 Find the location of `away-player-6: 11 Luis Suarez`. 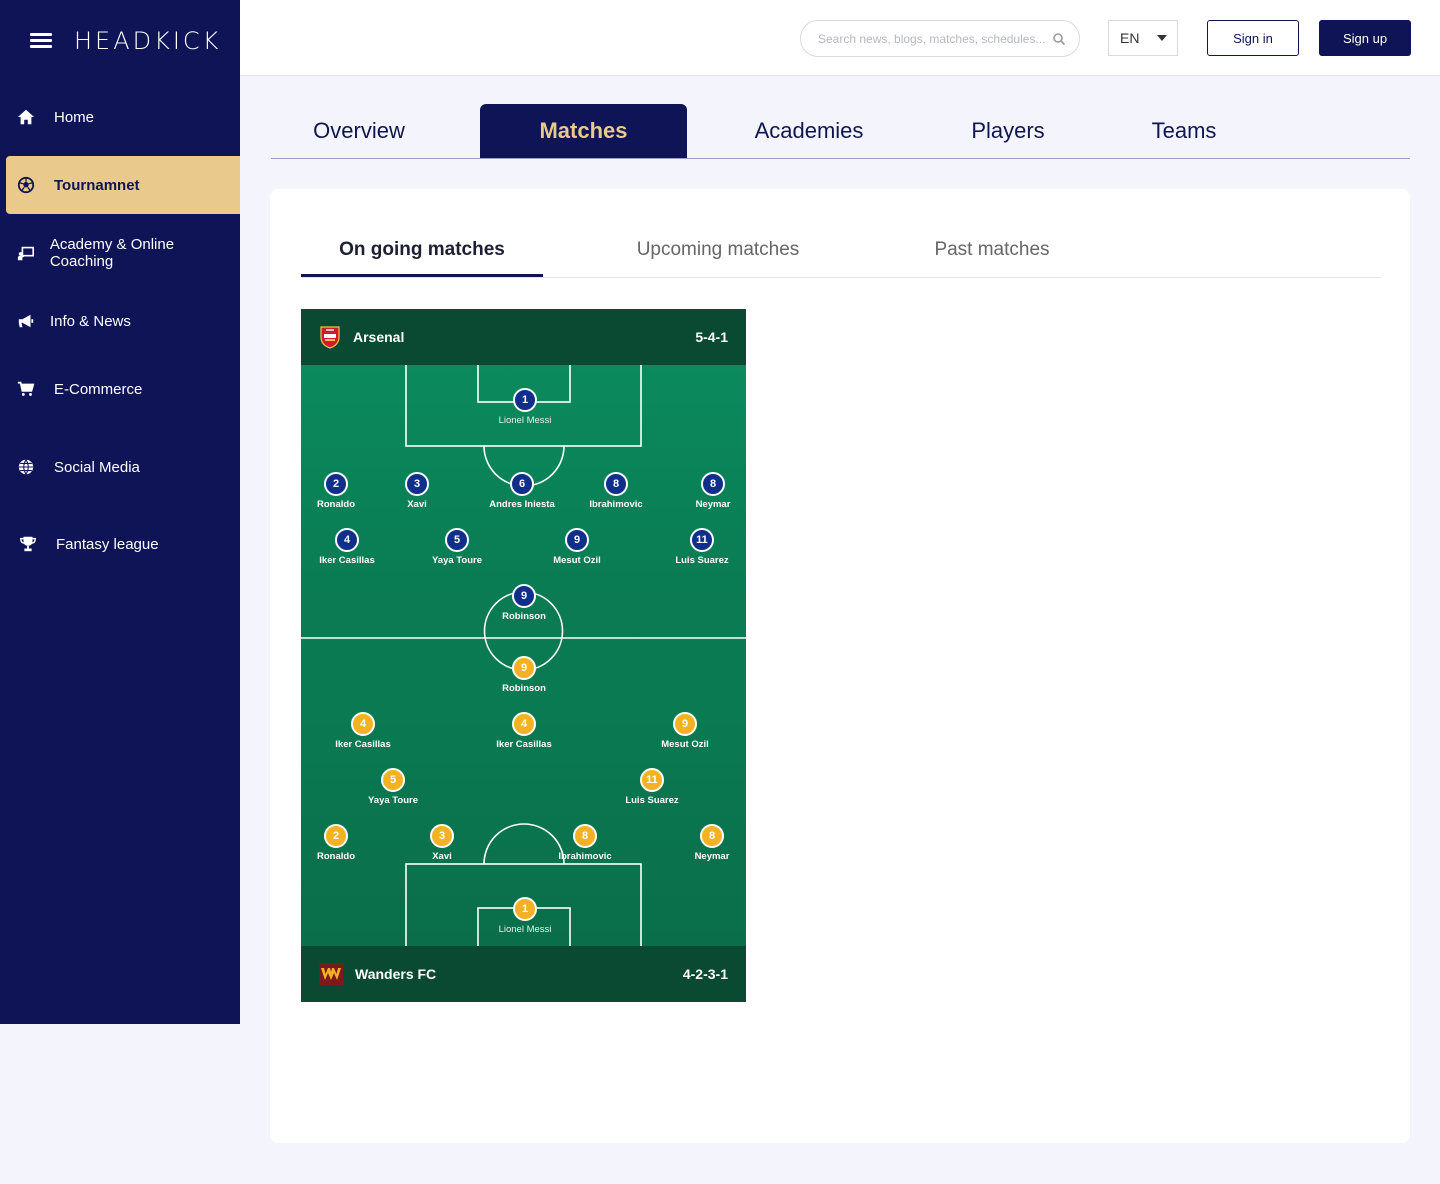

away-player-6: 11 Luis Suarez is located at coordinates (652, 787).